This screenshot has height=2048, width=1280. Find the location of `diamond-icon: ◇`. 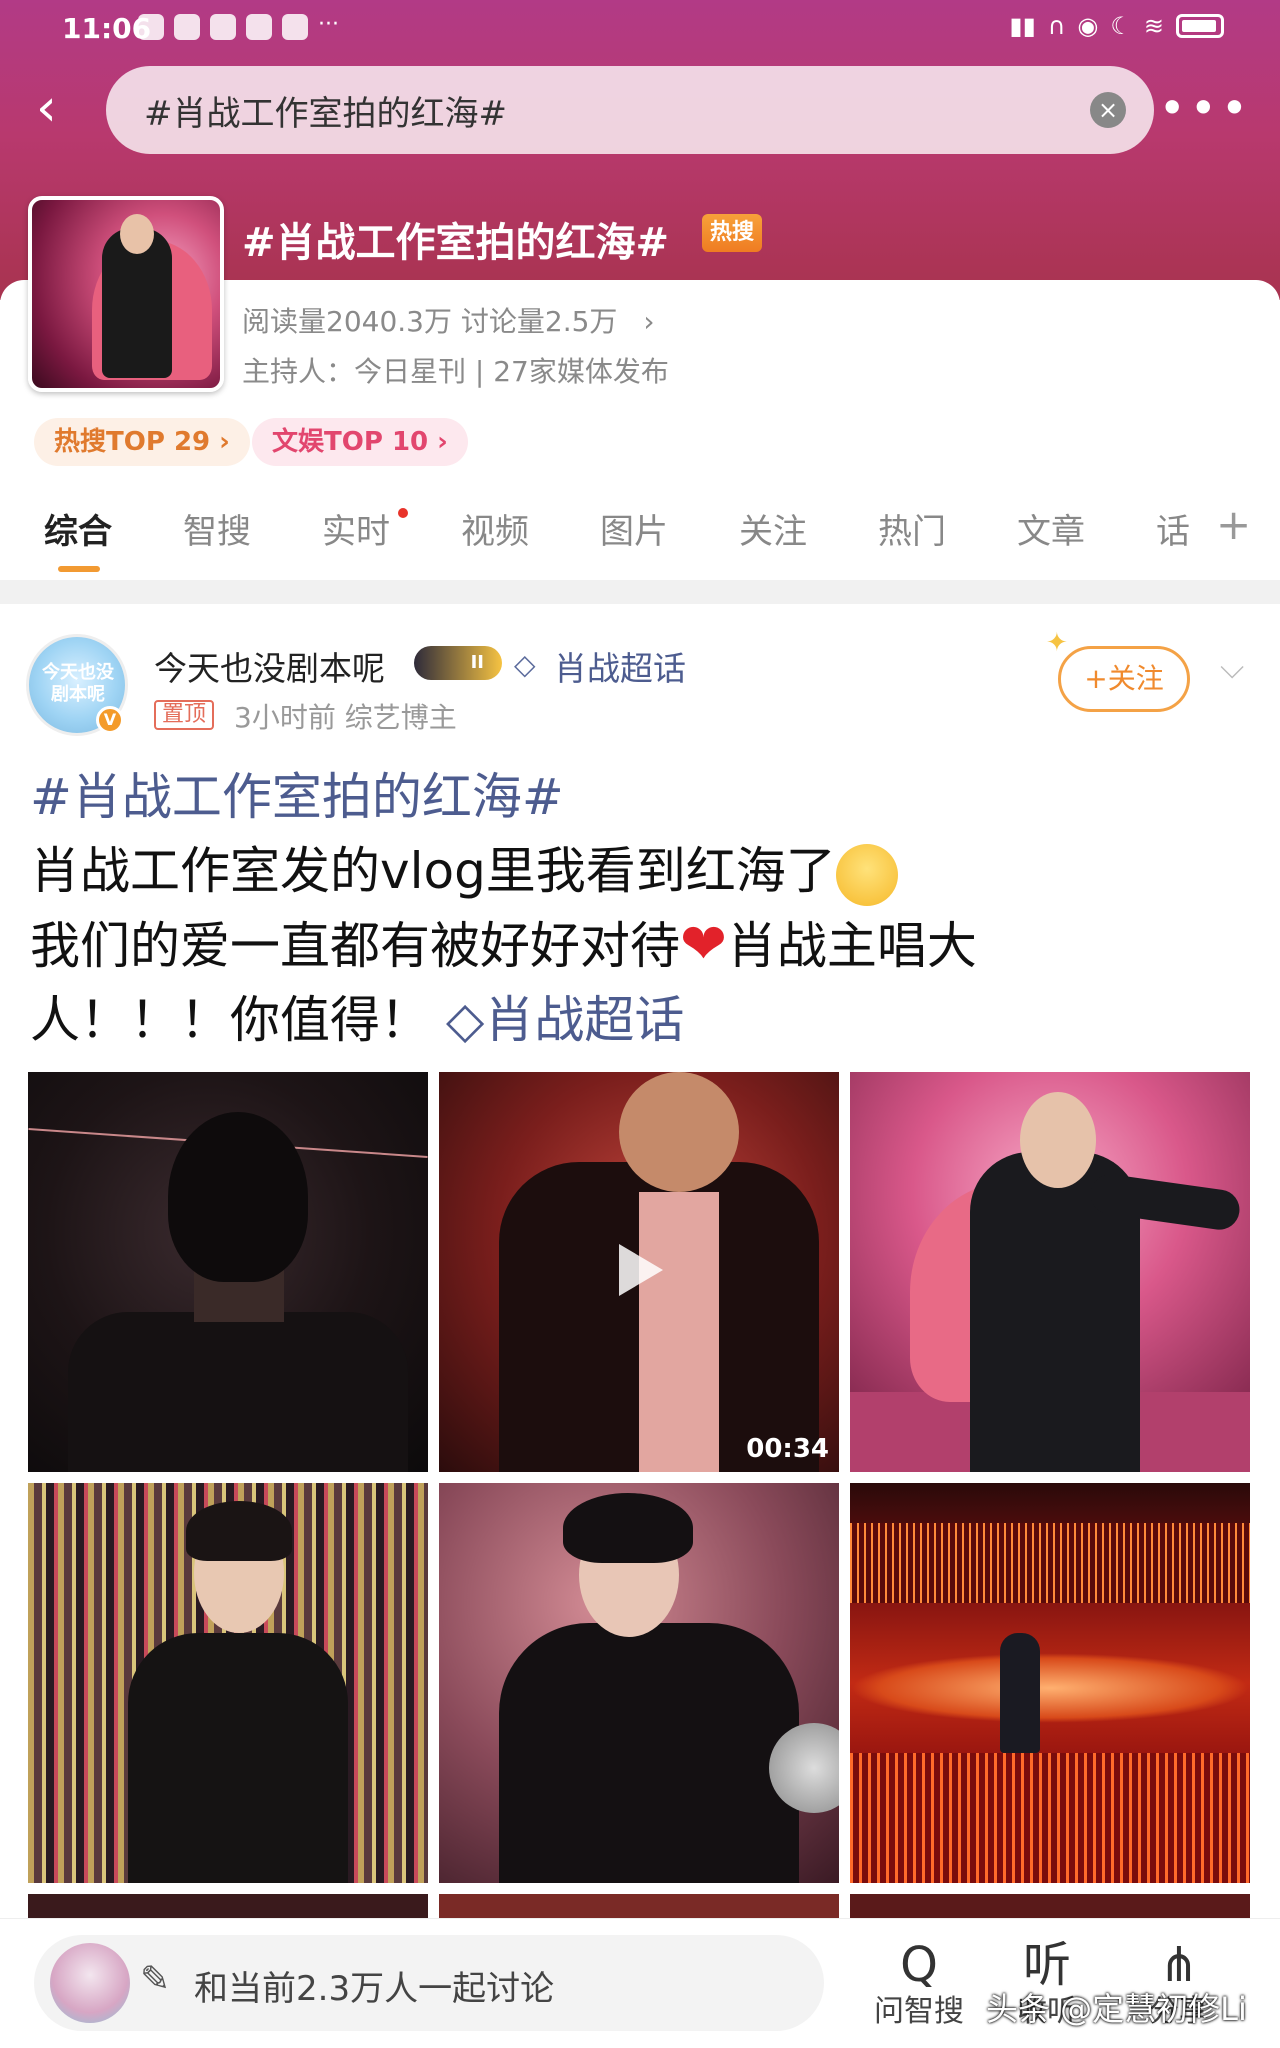

diamond-icon: ◇ is located at coordinates (525, 664).